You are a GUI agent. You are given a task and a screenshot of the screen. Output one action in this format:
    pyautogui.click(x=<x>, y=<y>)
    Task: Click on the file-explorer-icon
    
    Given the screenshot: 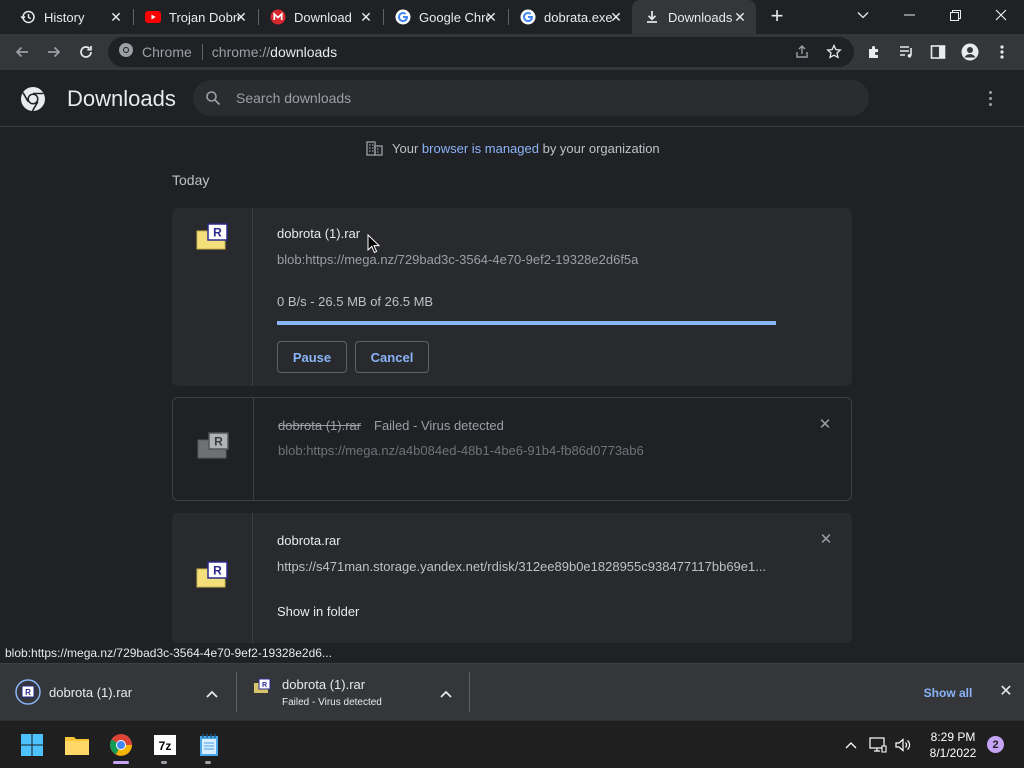 What is the action you would take?
    pyautogui.click(x=77, y=745)
    